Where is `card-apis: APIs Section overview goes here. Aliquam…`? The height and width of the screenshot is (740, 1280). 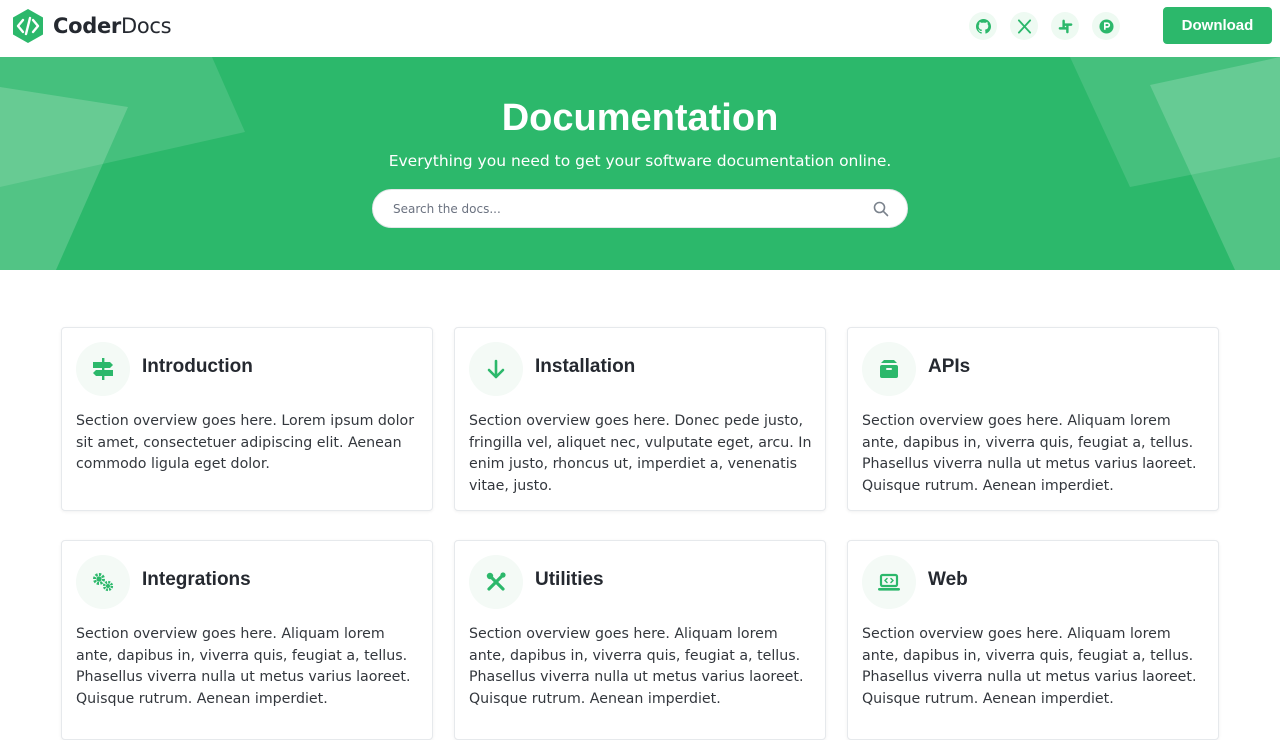
card-apis: APIs Section overview goes here. Aliquam… is located at coordinates (1033, 419).